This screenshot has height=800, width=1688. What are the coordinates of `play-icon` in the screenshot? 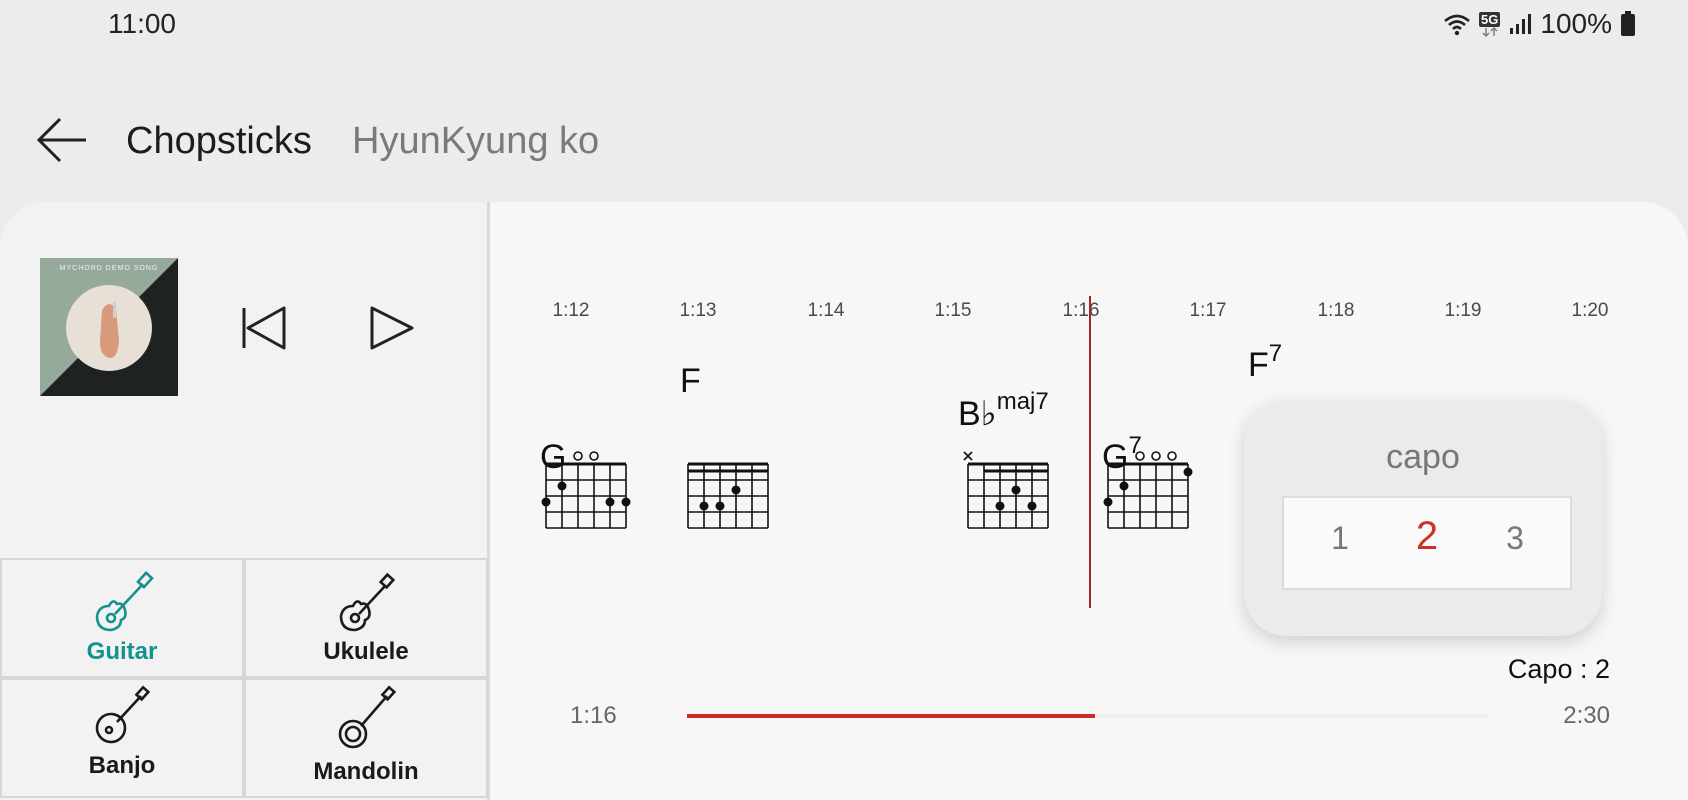 It's located at (392, 332).